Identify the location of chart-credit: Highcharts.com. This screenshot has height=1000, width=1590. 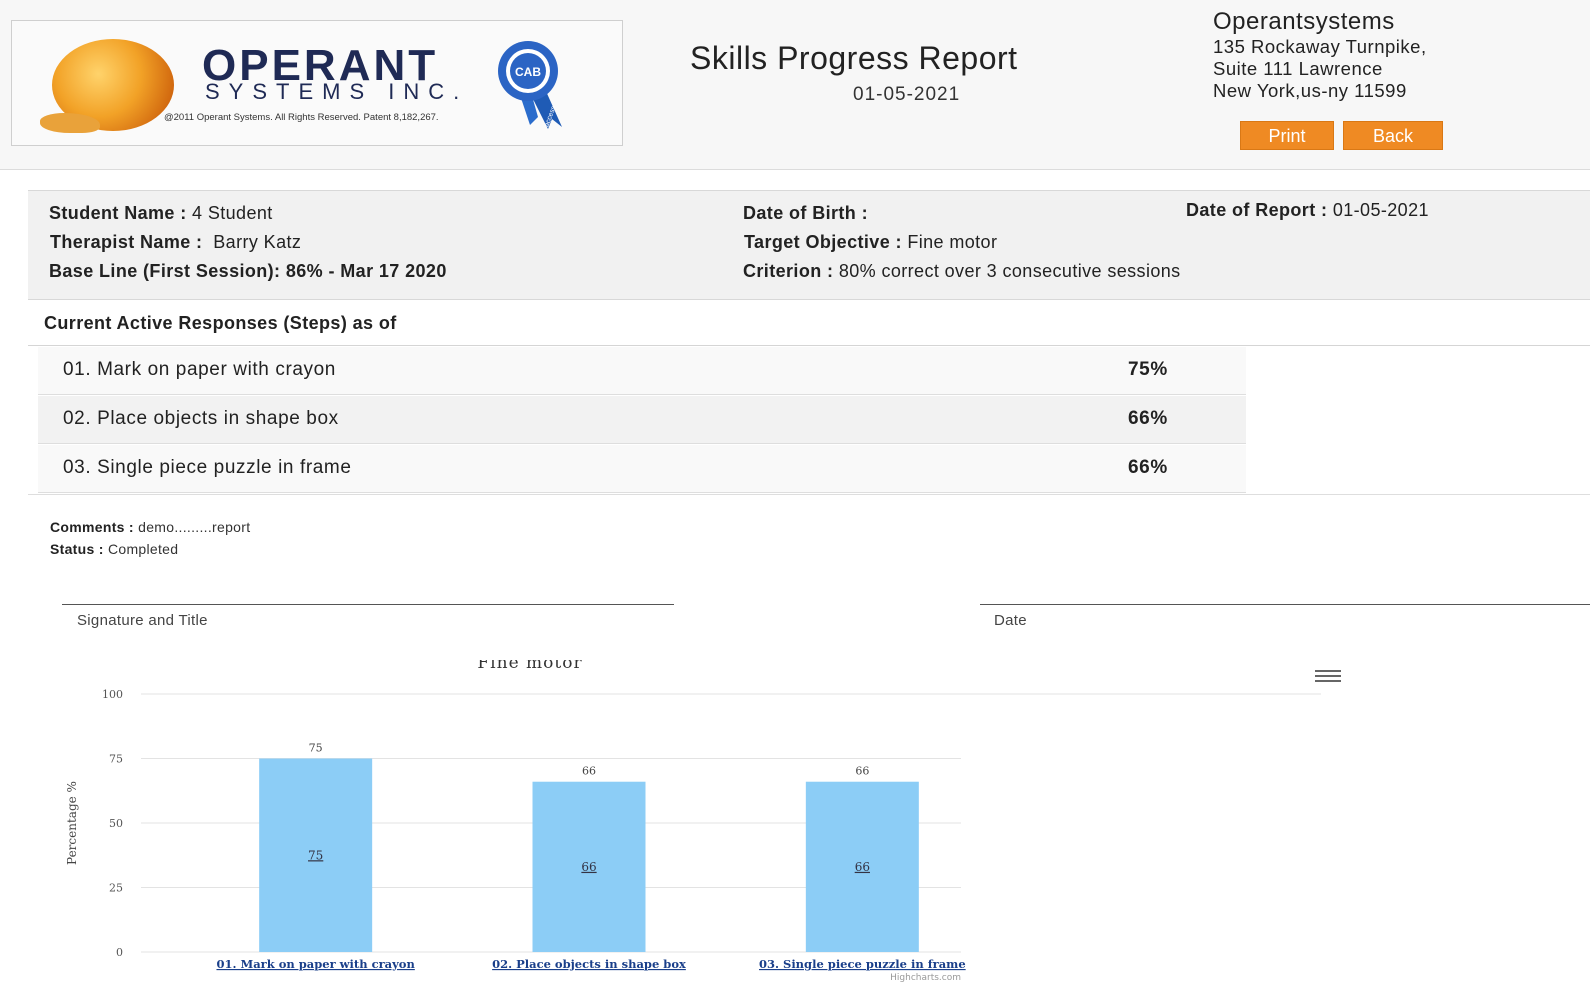
(925, 978).